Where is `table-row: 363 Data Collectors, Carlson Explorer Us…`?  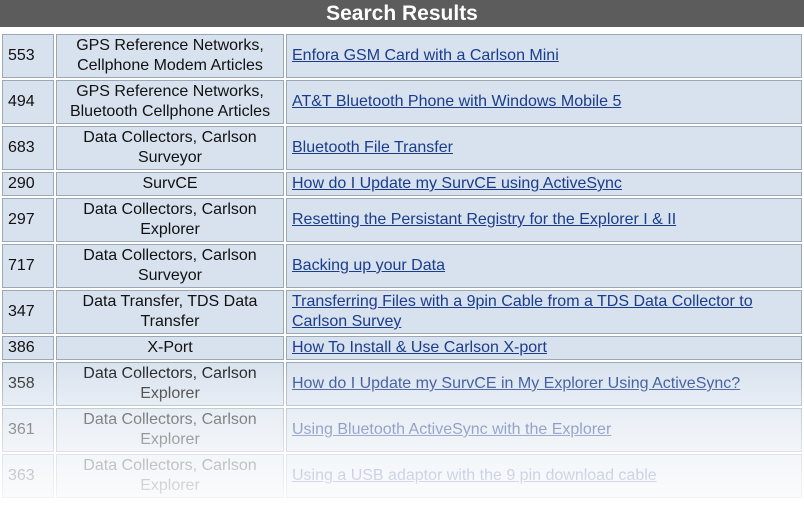 table-row: 363 Data Collectors, Carlson Explorer Us… is located at coordinates (402, 476).